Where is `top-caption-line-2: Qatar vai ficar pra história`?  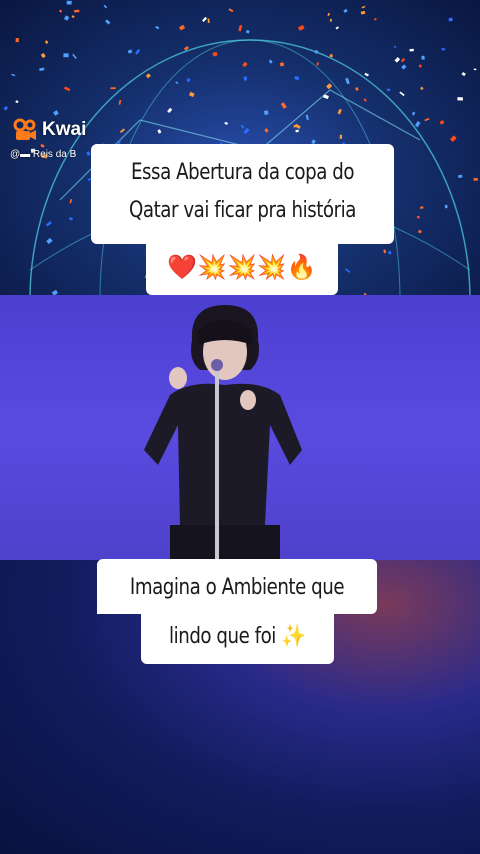
top-caption-line-2: Qatar vai ficar pra história is located at coordinates (242, 210).